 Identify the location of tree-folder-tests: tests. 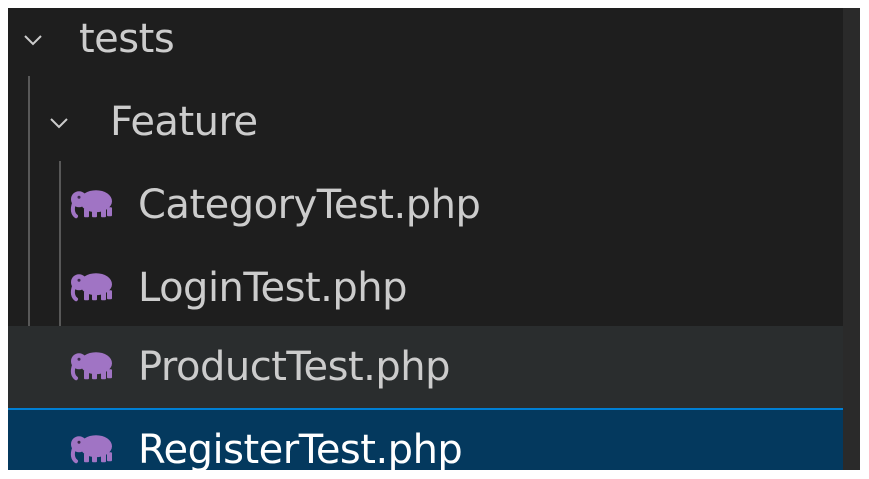
(425, 44).